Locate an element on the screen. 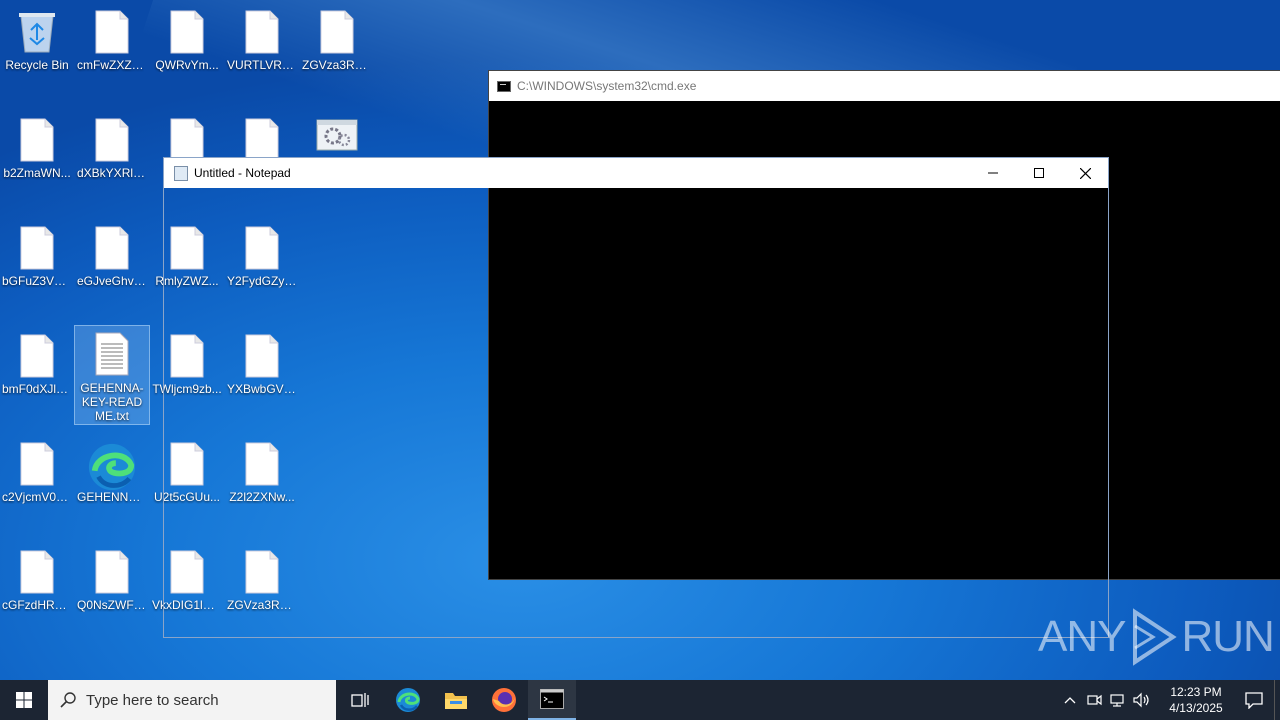 This screenshot has height=720, width=1280. network-button is located at coordinates (1118, 700).